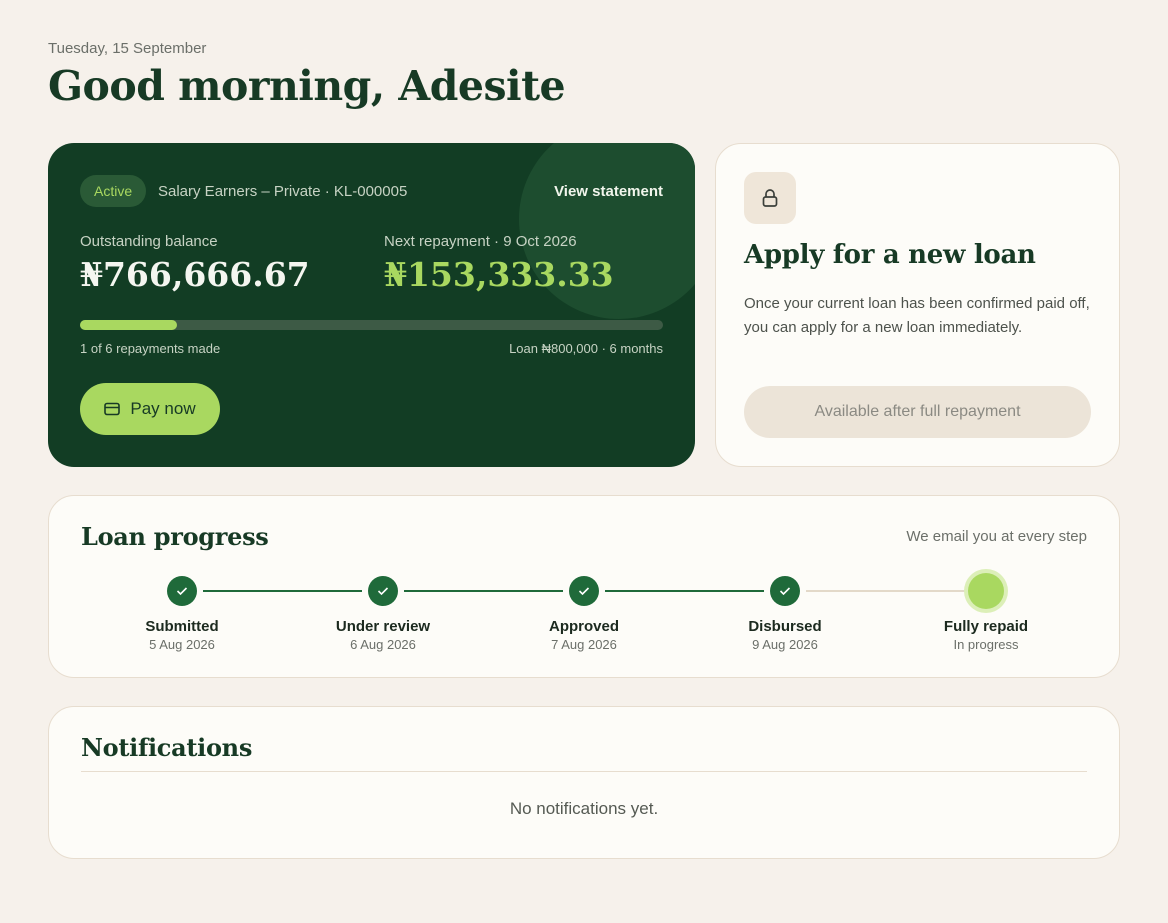  I want to click on loan-meta: Salary Earners – Private · KL-000005, so click(283, 191).